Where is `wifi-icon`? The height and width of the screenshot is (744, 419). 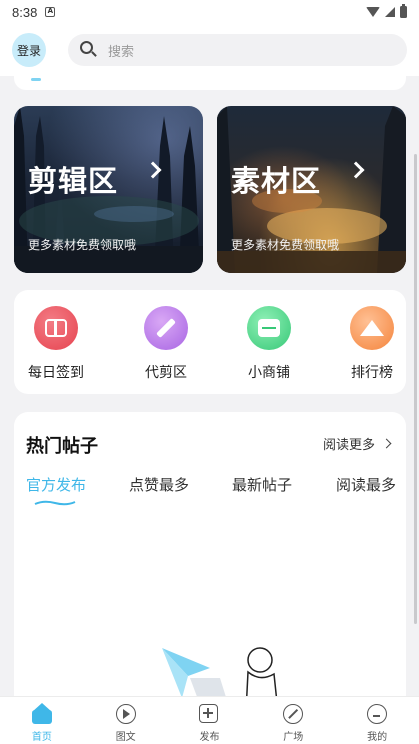
wifi-icon is located at coordinates (373, 12).